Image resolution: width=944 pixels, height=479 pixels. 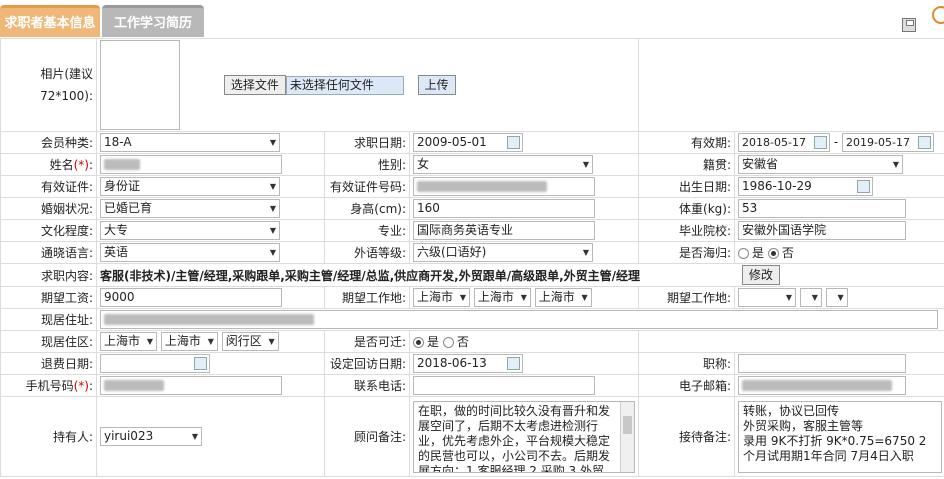 What do you see at coordinates (472, 19) in the screenshot?
I see `tab-bar: 求职者基本信息 工作学习简历` at bounding box center [472, 19].